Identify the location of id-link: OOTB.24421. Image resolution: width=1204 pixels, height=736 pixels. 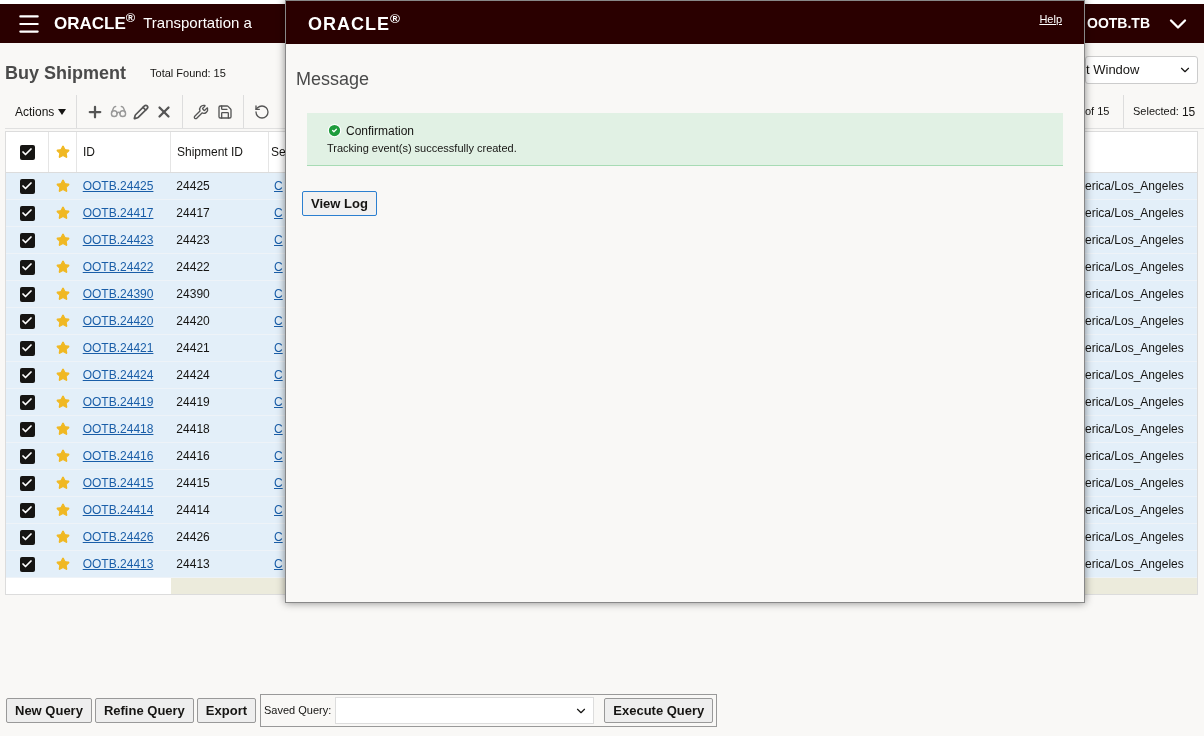
(118, 348).